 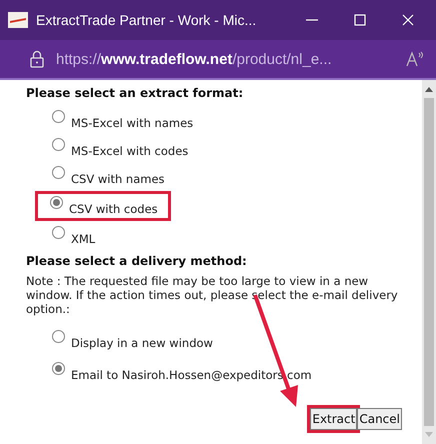 What do you see at coordinates (334, 419) in the screenshot?
I see `dialog-button: Extract` at bounding box center [334, 419].